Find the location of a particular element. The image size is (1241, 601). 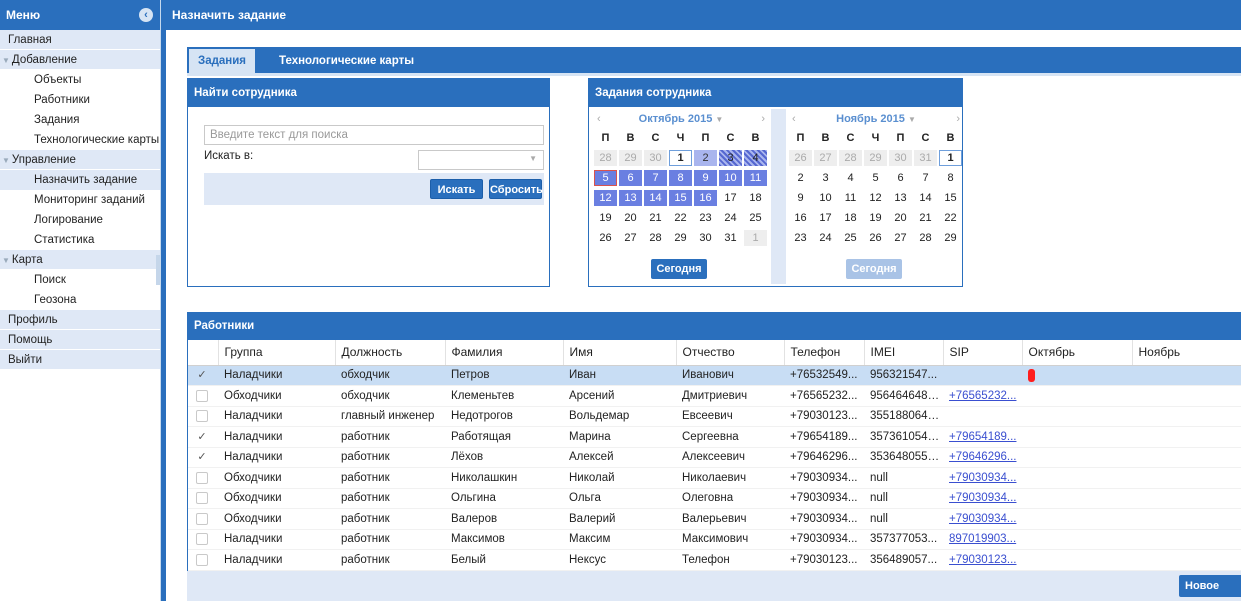

search-input: Введите текст для поиска is located at coordinates (374, 135).